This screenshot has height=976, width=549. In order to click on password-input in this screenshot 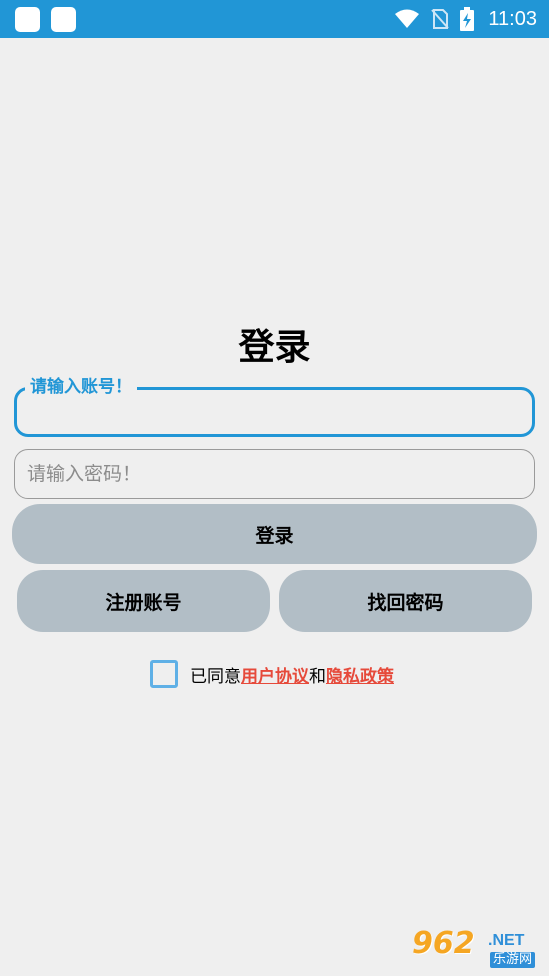, I will do `click(274, 474)`.